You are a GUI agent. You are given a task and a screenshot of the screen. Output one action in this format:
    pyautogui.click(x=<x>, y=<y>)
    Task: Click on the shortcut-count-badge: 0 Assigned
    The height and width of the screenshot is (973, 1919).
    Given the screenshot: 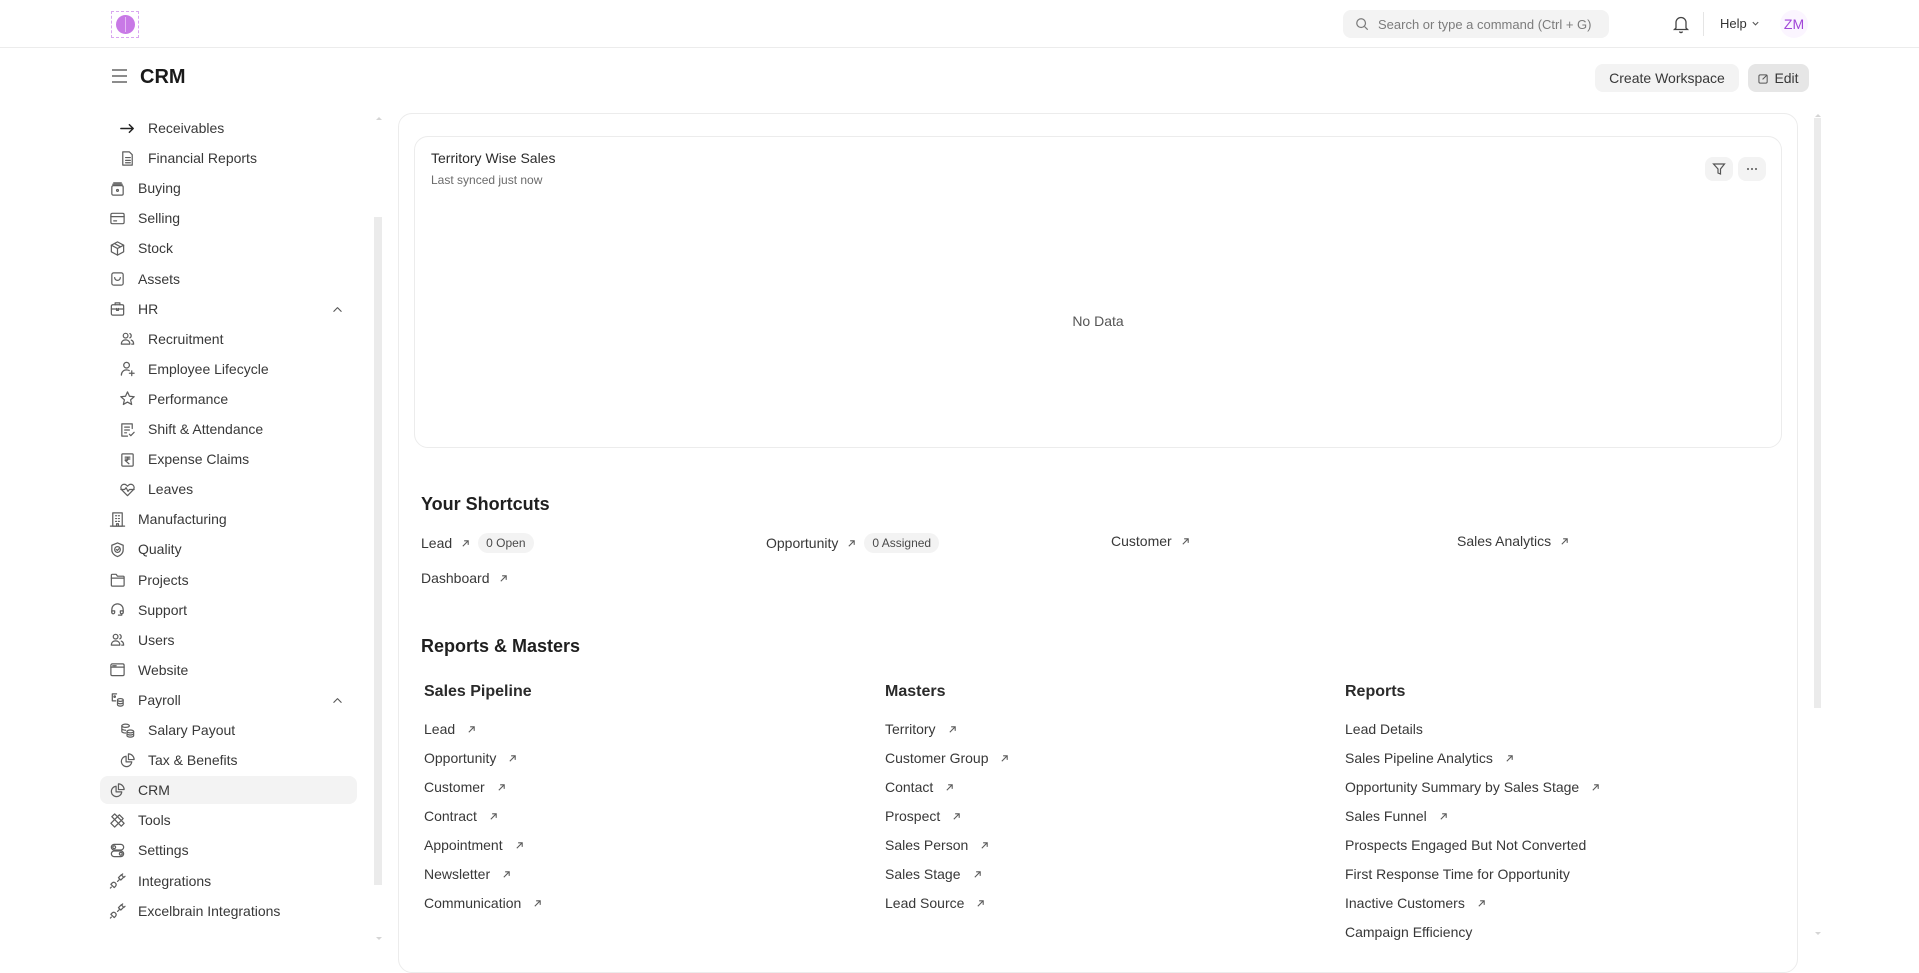 What is the action you would take?
    pyautogui.click(x=902, y=543)
    